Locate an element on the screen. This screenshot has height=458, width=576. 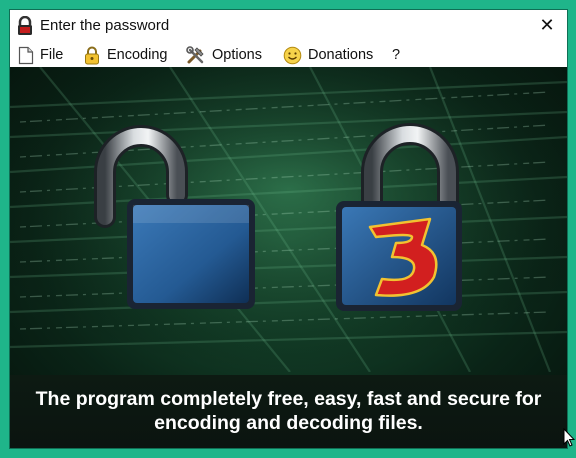
menu-help-label: ? is located at coordinates (396, 55).